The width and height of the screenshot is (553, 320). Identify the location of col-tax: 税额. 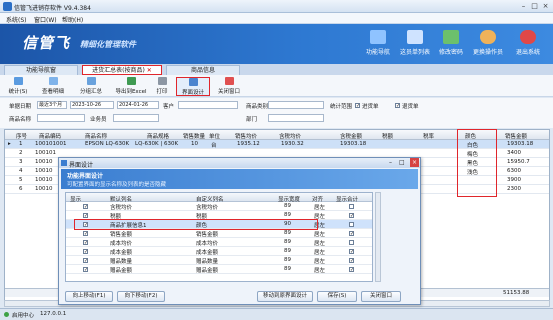
(387, 136).